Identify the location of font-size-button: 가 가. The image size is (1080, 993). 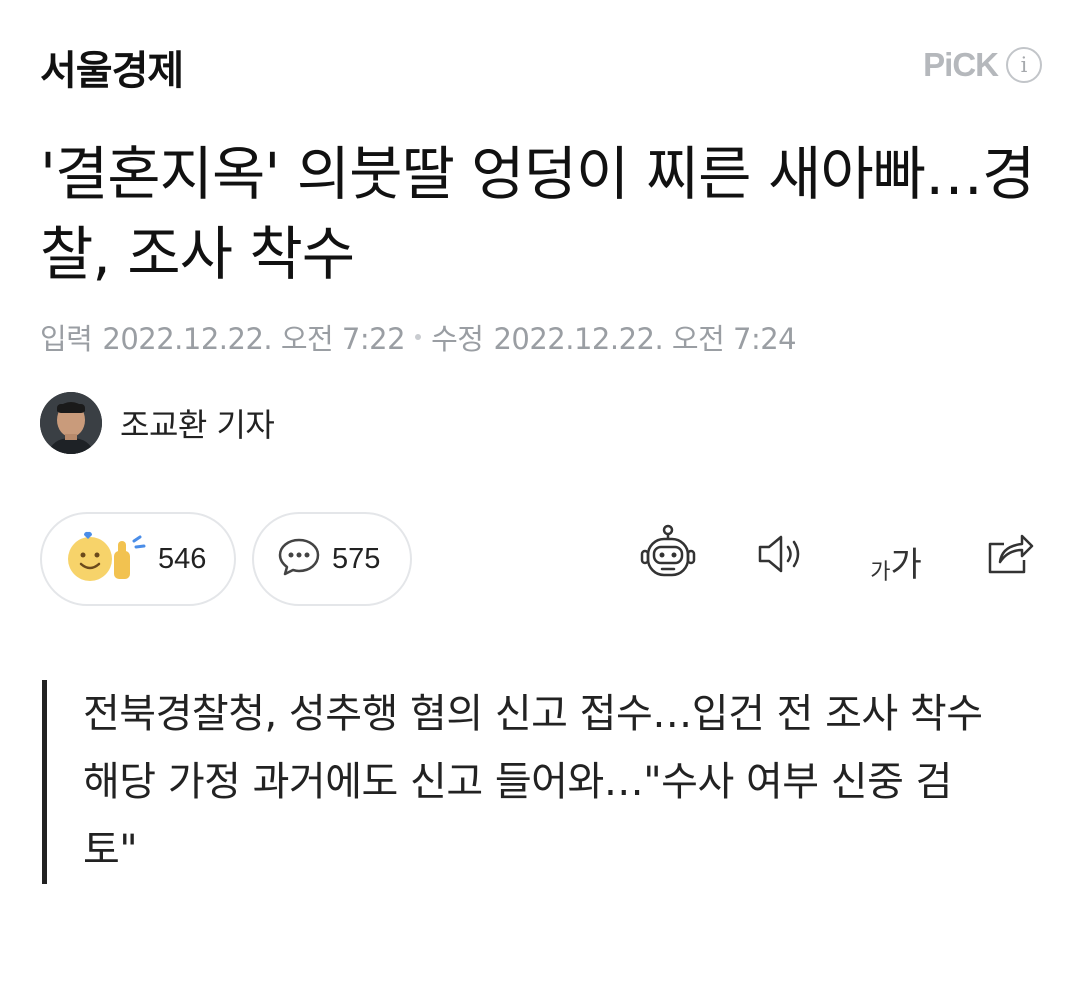
(896, 554).